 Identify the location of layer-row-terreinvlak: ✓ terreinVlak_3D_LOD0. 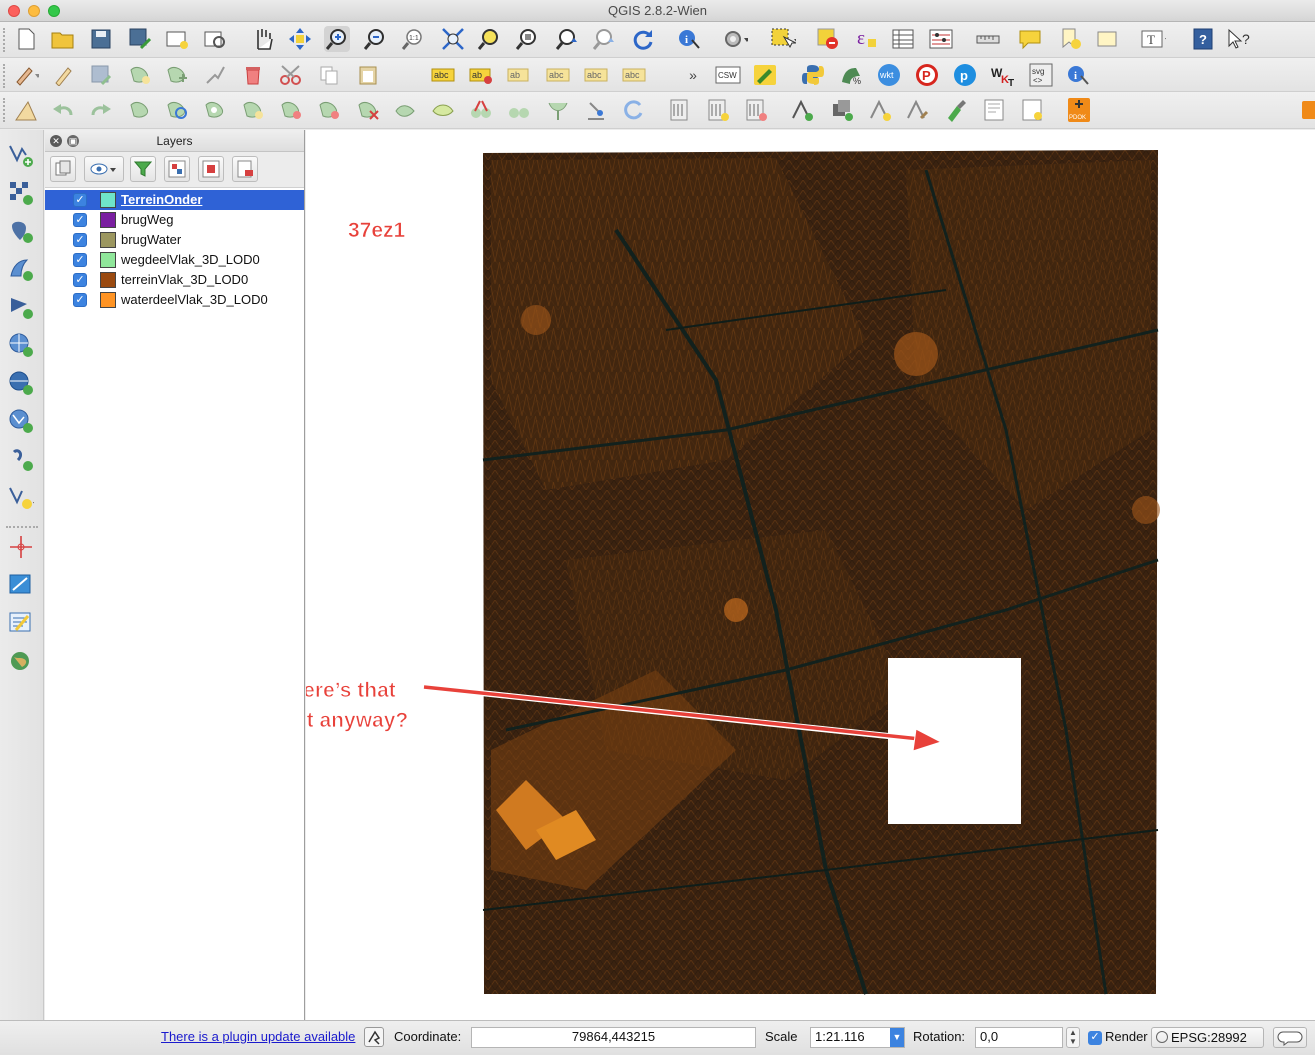
(174, 280).